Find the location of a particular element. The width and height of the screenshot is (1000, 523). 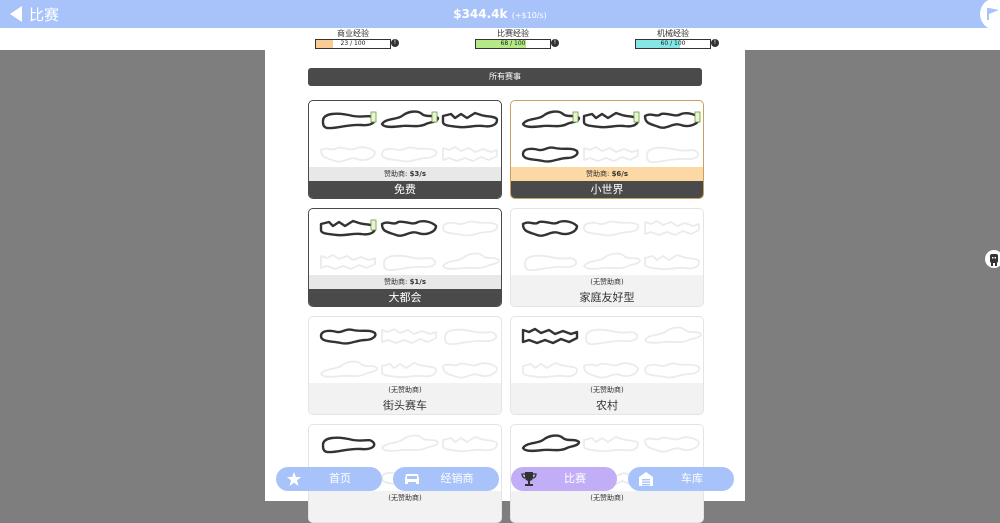

series-card: (无赞助商) 街头赛车 is located at coordinates (405, 365).